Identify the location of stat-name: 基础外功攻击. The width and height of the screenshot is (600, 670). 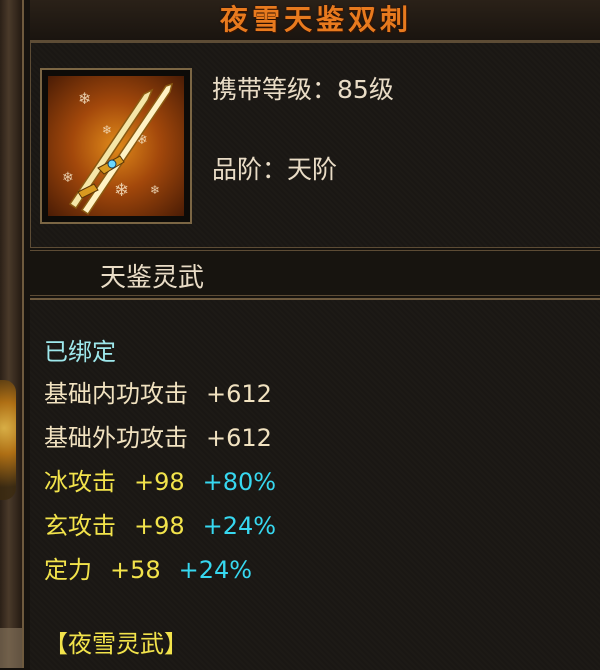
(116, 438).